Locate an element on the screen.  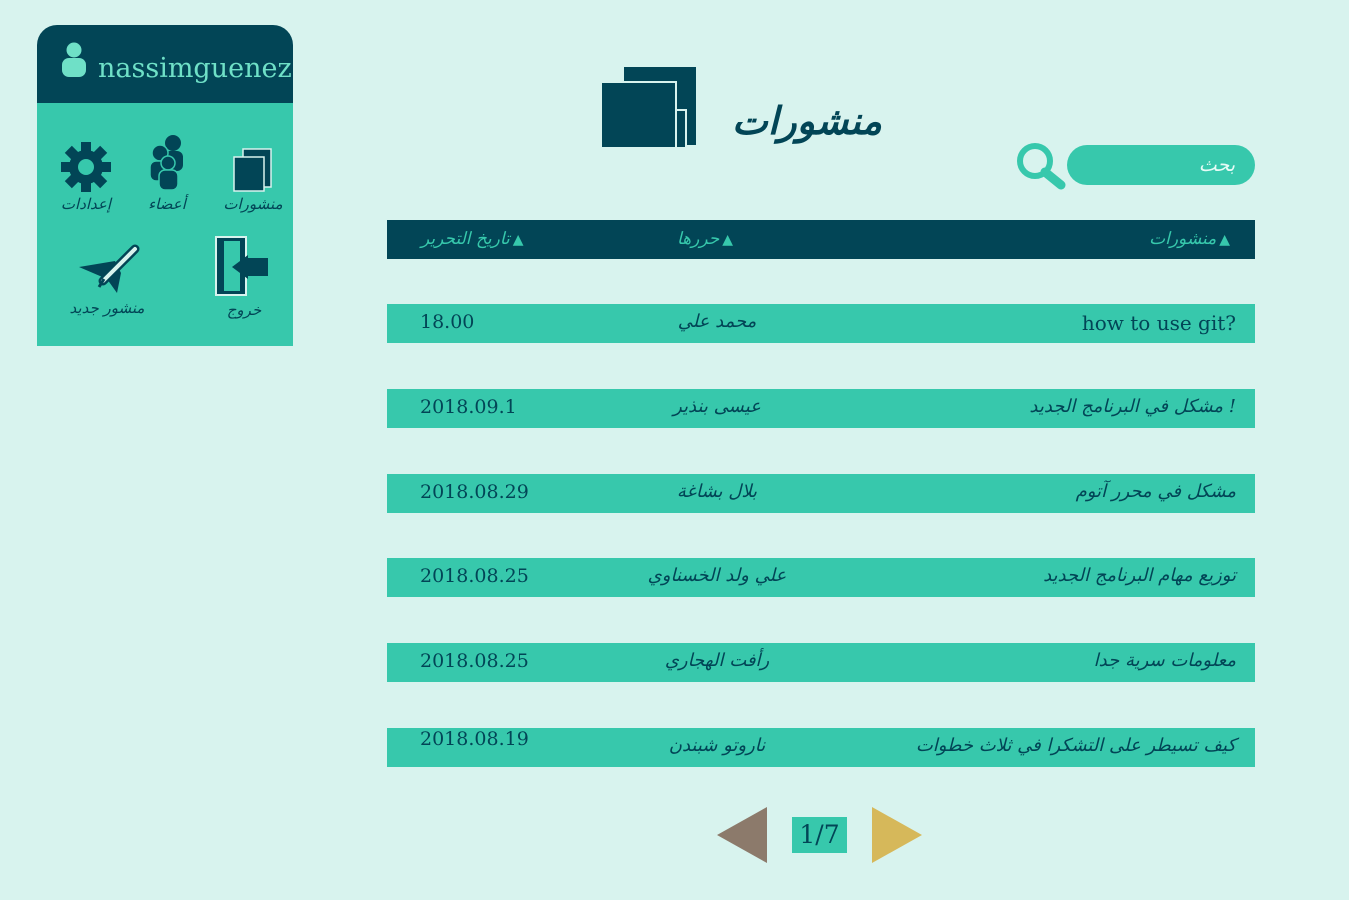
posts-icon is located at coordinates (252, 170).